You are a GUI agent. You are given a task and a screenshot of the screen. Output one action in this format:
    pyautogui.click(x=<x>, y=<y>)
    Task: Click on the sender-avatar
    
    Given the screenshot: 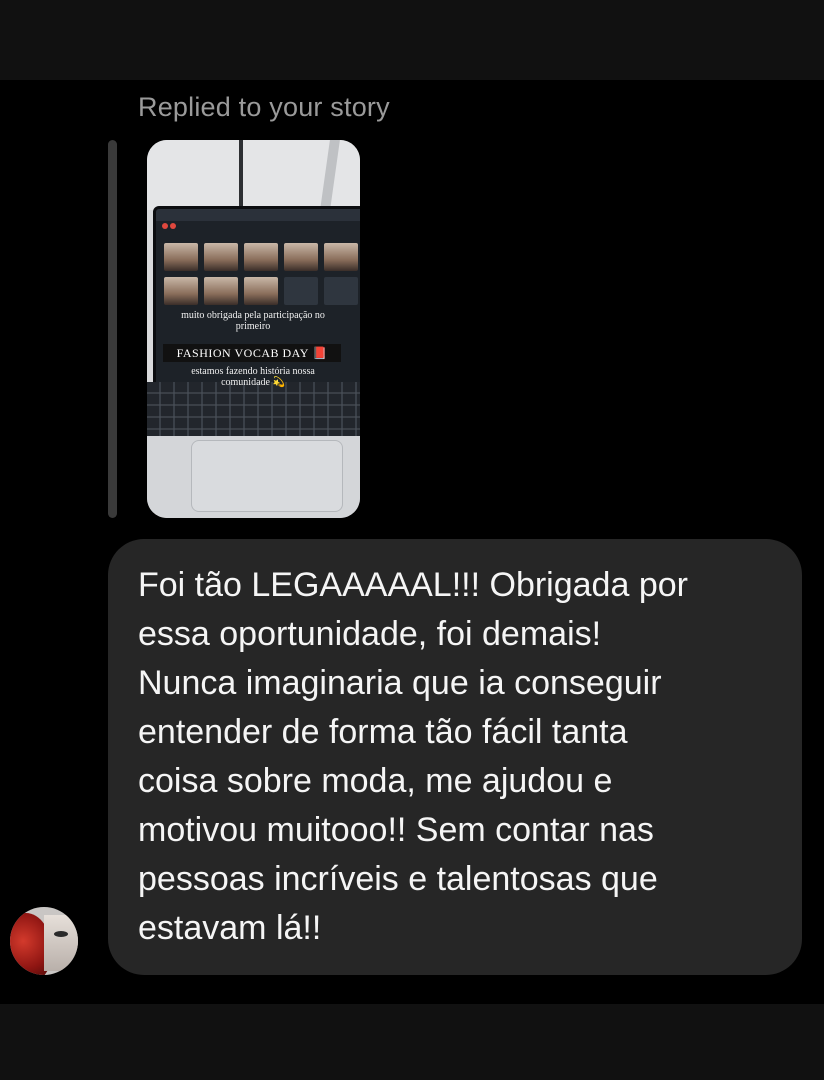 What is the action you would take?
    pyautogui.click(x=44, y=941)
    